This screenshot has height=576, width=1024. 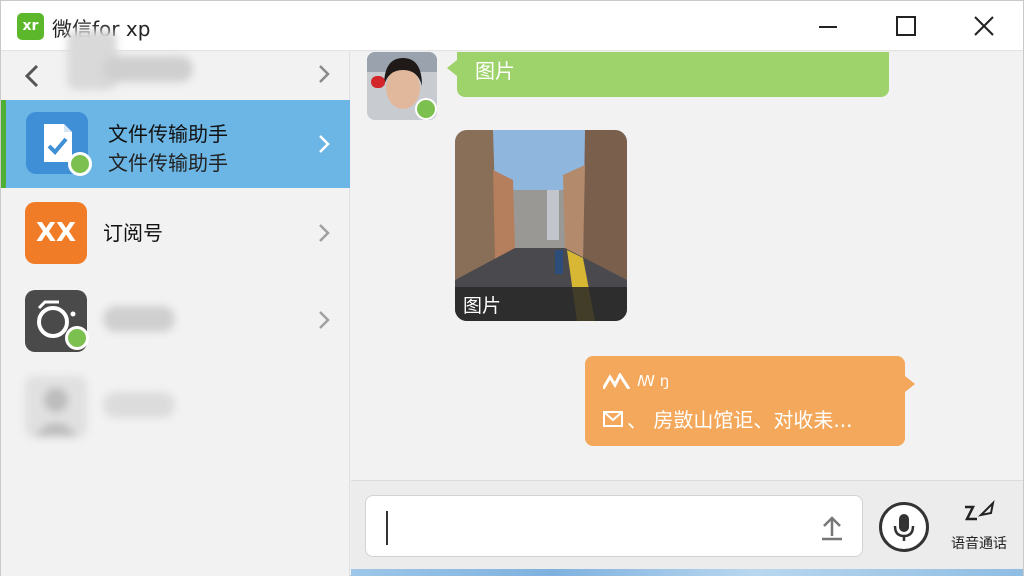 What do you see at coordinates (56, 233) in the screenshot?
I see `subscriptions-avatar: XX` at bounding box center [56, 233].